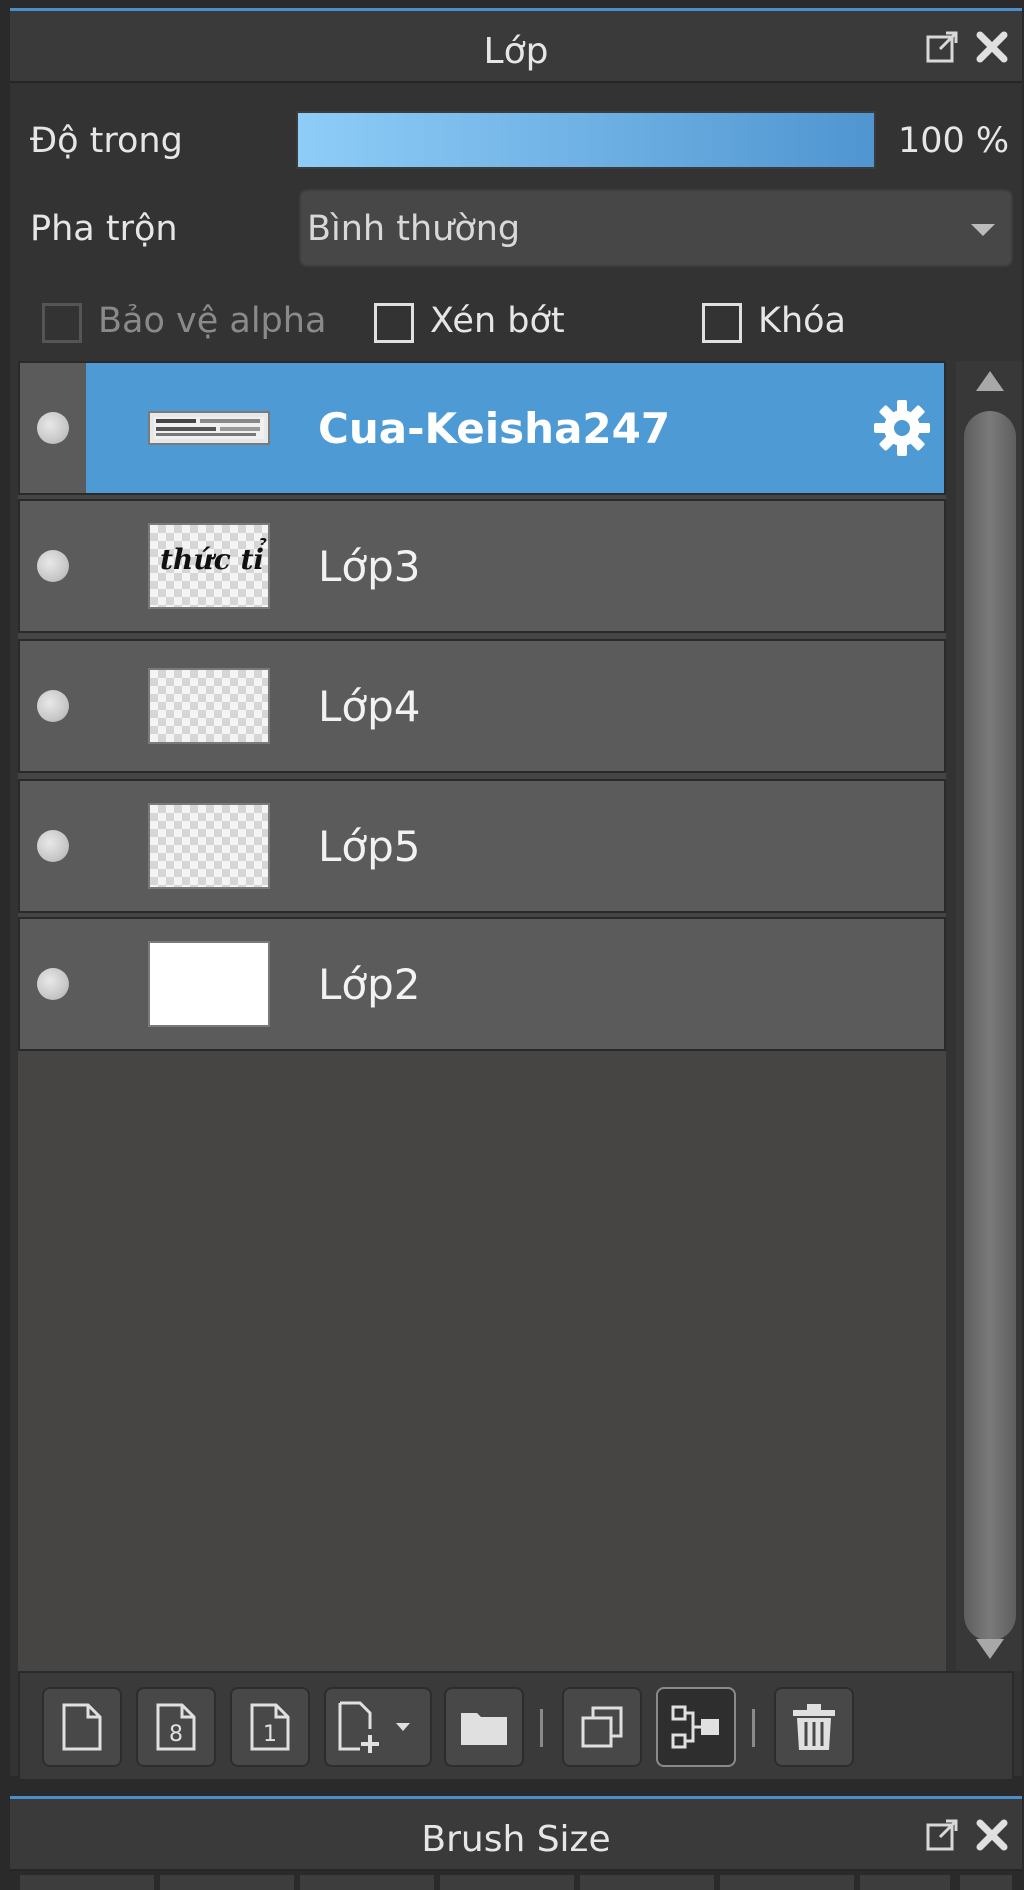  I want to click on layer-row: thức tỉ Lớp3, so click(482, 566).